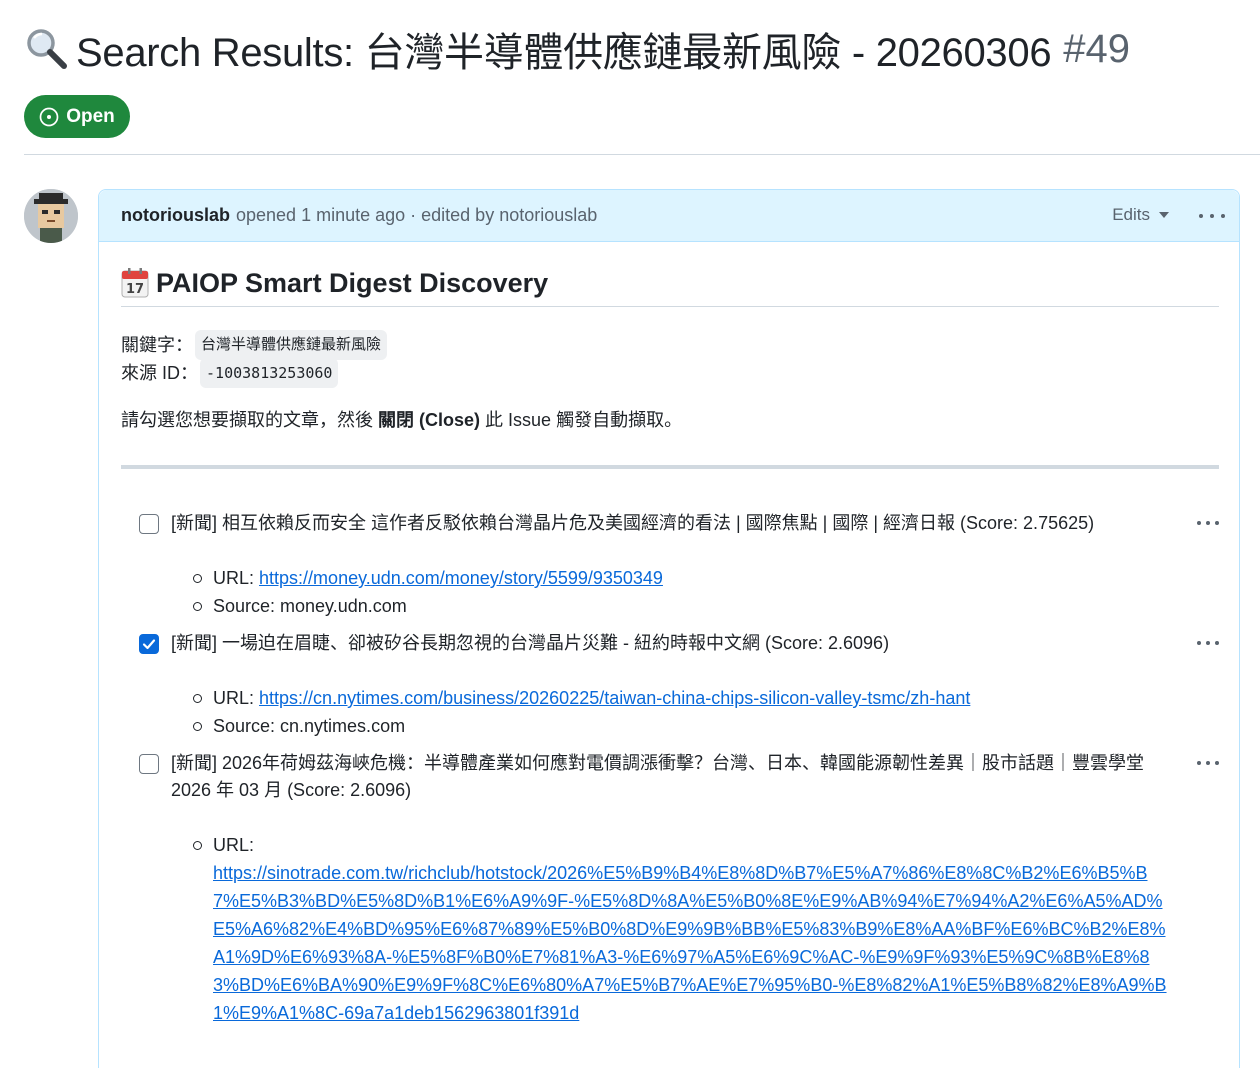 This screenshot has height=1068, width=1260. Describe the element at coordinates (670, 467) in the screenshot. I see `section-divider` at that location.